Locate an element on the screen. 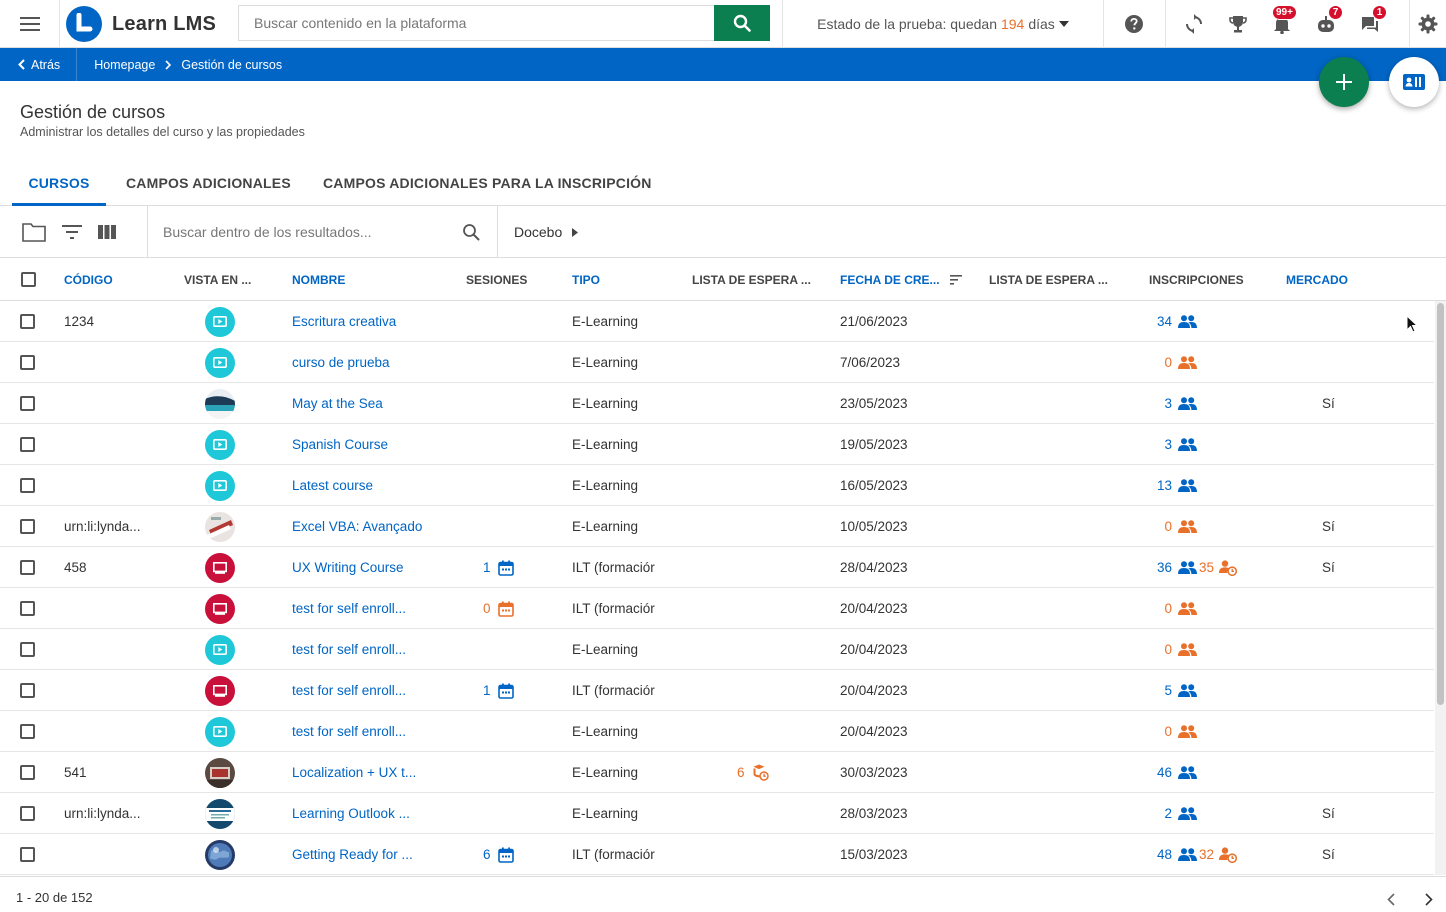  add-course-button is located at coordinates (1344, 82).